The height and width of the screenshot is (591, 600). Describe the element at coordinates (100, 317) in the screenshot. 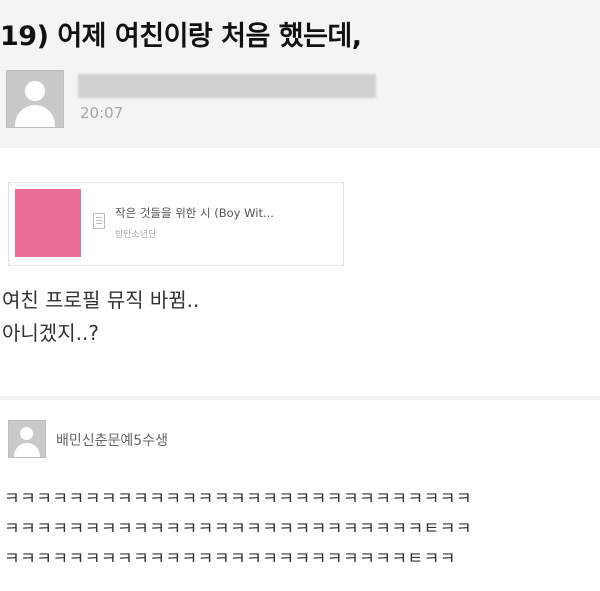

I see `post-body: 여친 프로필 뮤직 바뀜.. 아니겠지..?` at that location.